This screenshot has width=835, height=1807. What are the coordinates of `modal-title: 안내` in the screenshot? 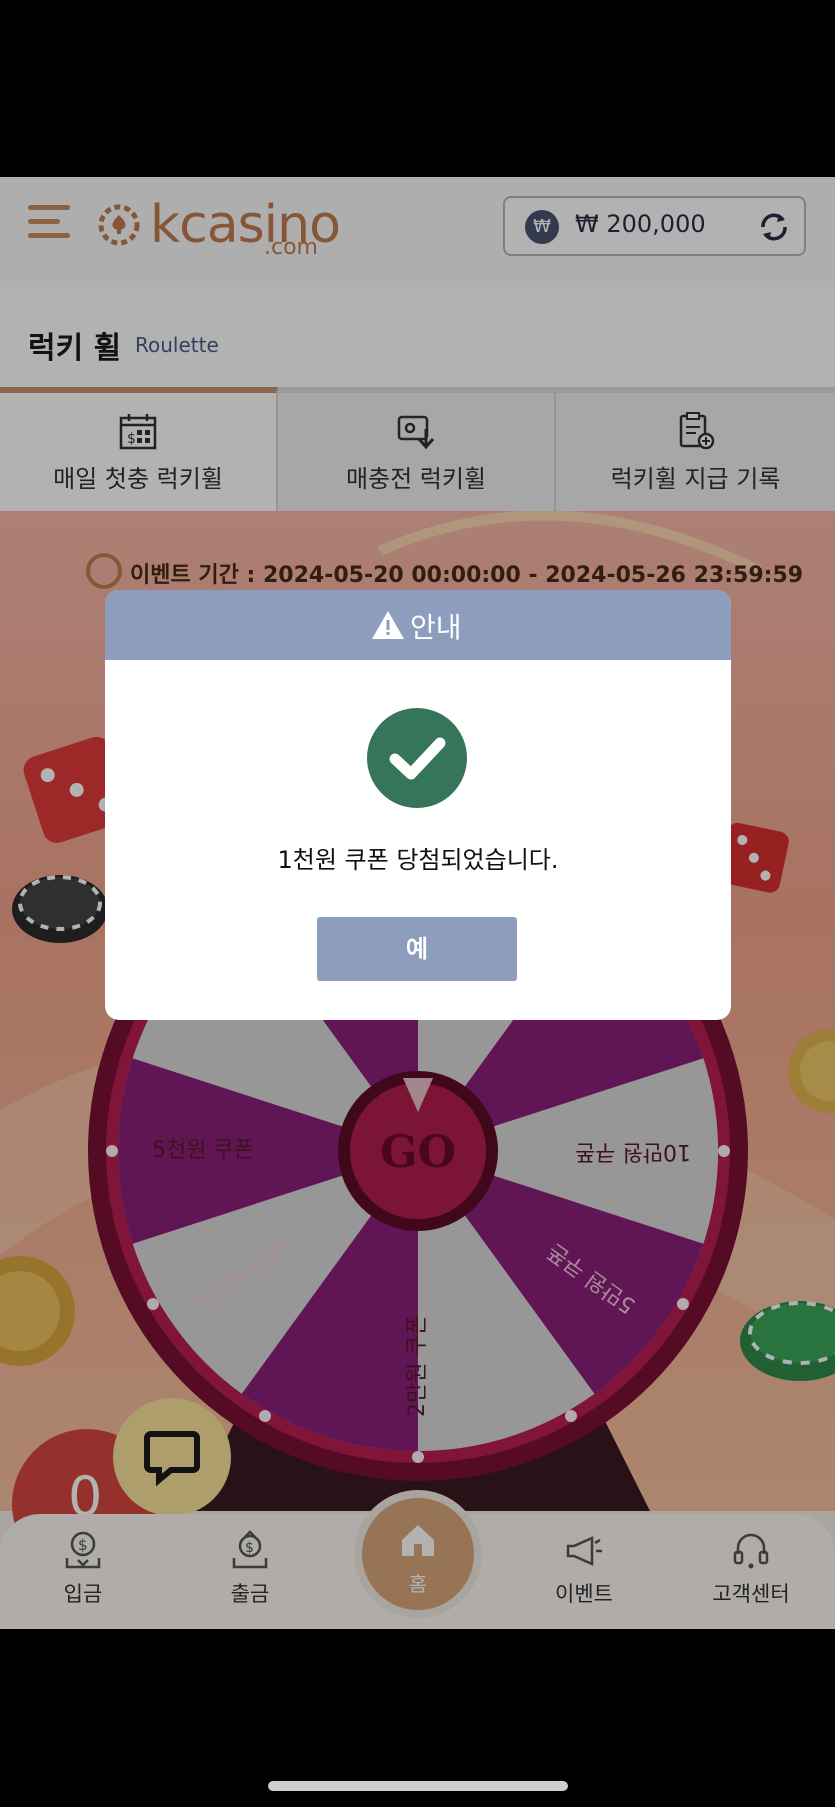 It's located at (436, 627).